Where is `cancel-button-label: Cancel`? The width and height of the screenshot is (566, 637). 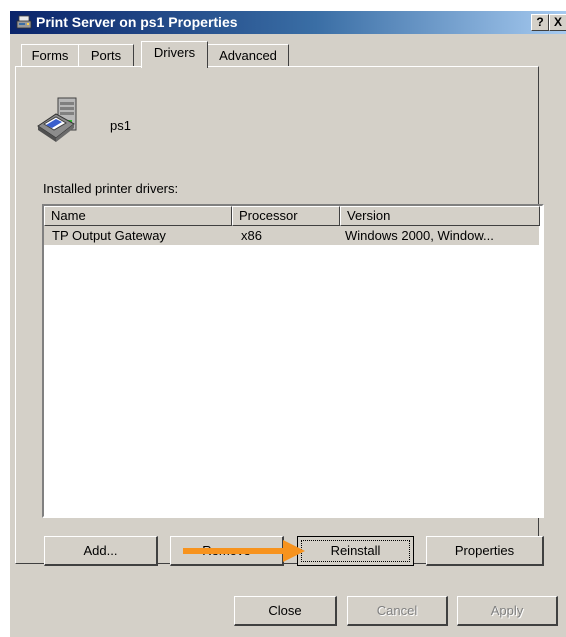 cancel-button-label: Cancel is located at coordinates (397, 610).